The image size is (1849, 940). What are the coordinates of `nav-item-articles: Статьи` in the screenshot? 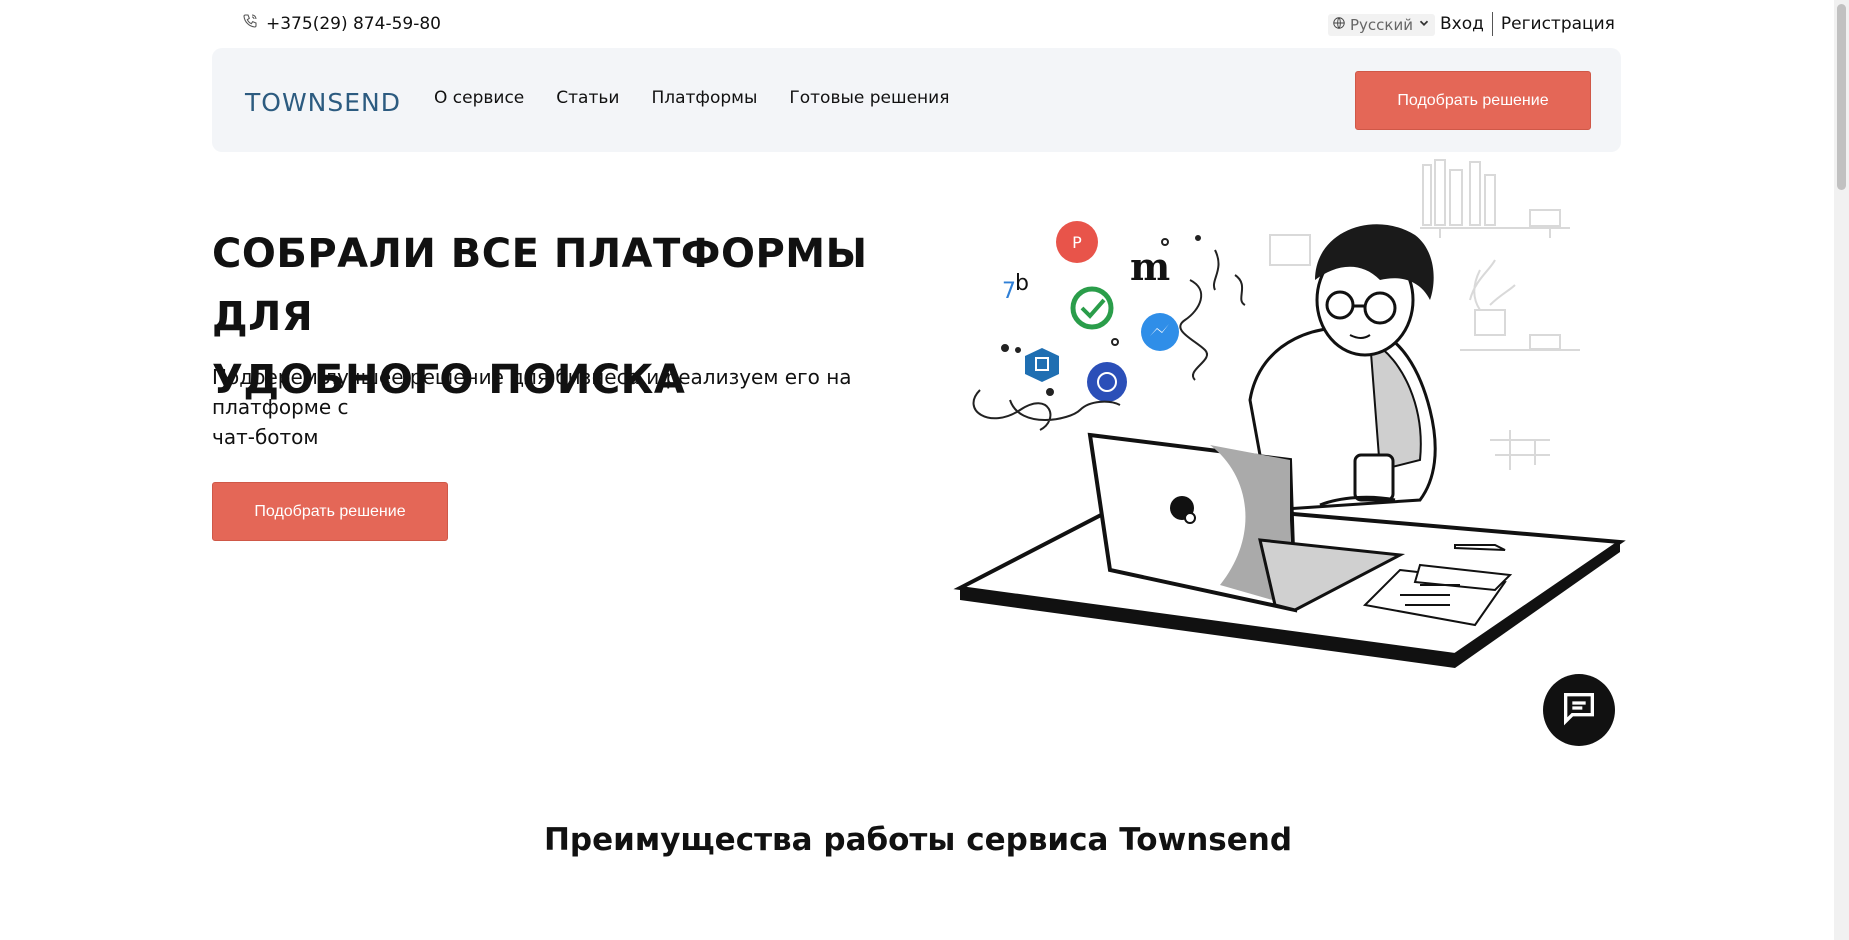 It's located at (587, 98).